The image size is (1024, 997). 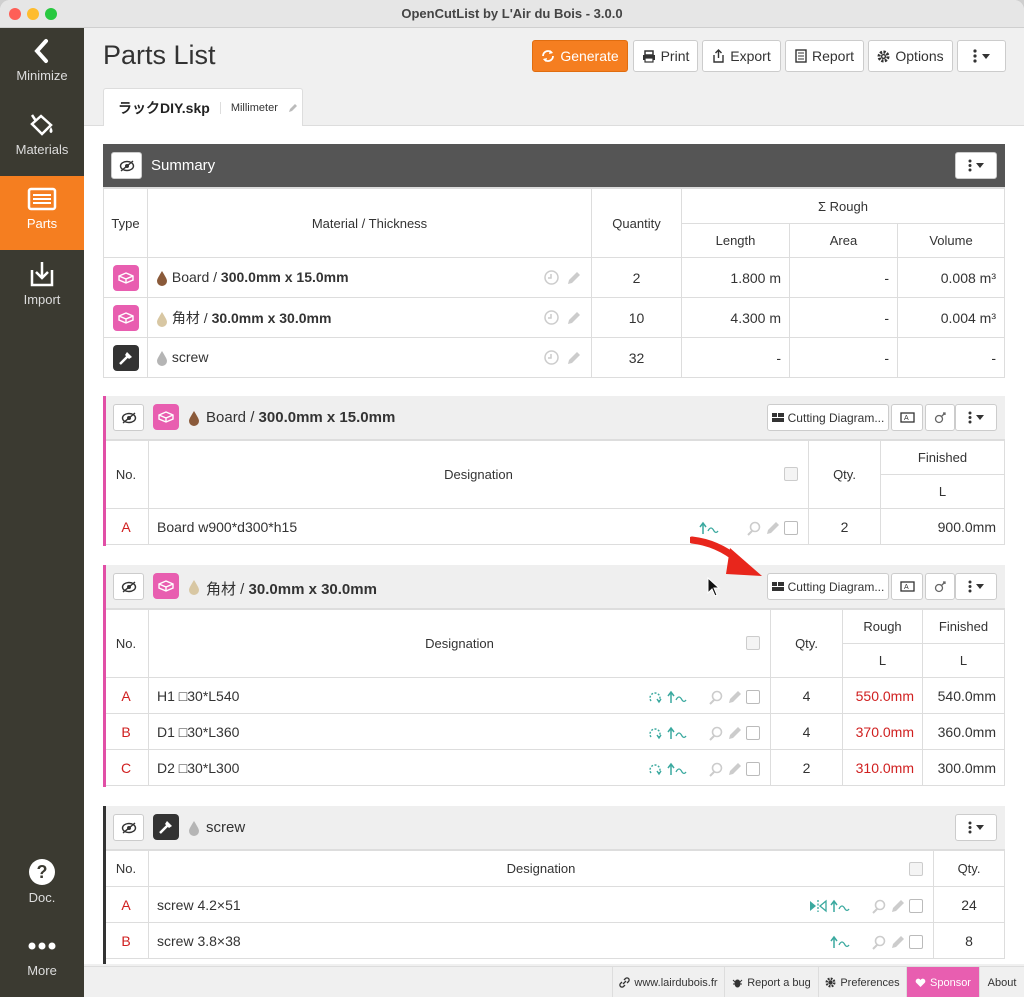 I want to click on col-quantity: Quantity, so click(x=636, y=223).